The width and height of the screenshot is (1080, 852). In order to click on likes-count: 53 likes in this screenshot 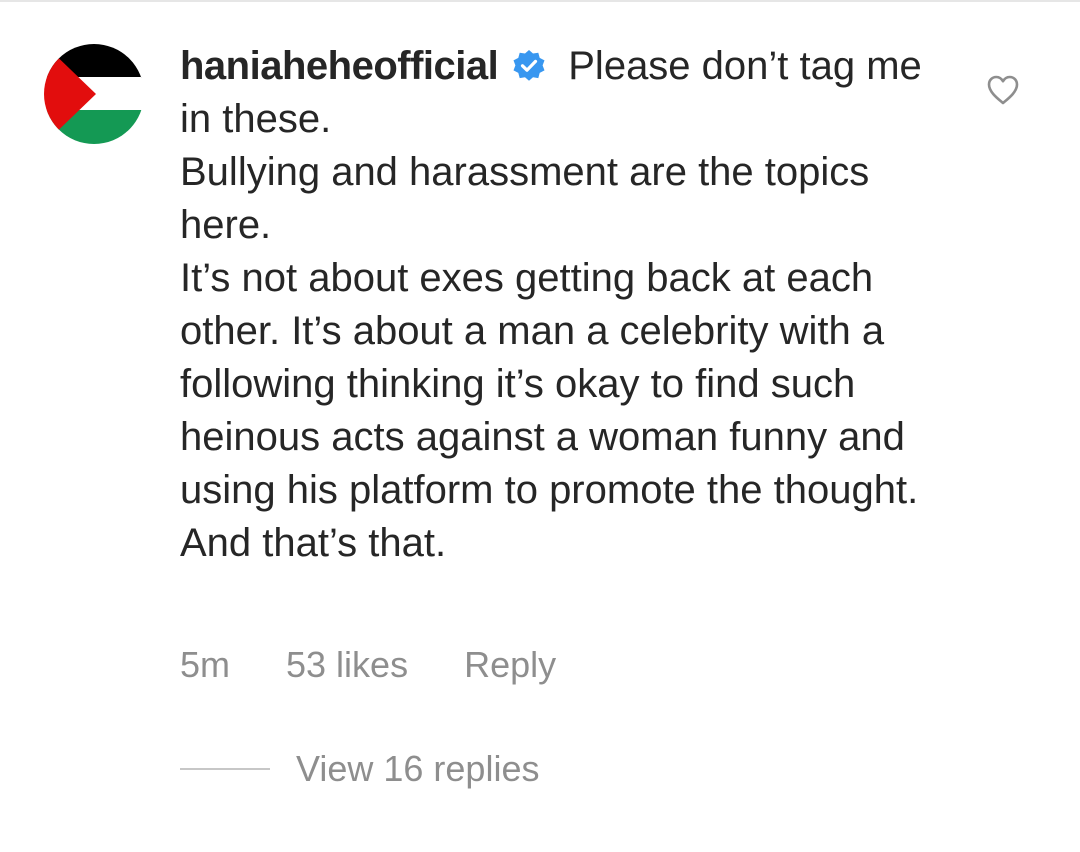, I will do `click(347, 665)`.